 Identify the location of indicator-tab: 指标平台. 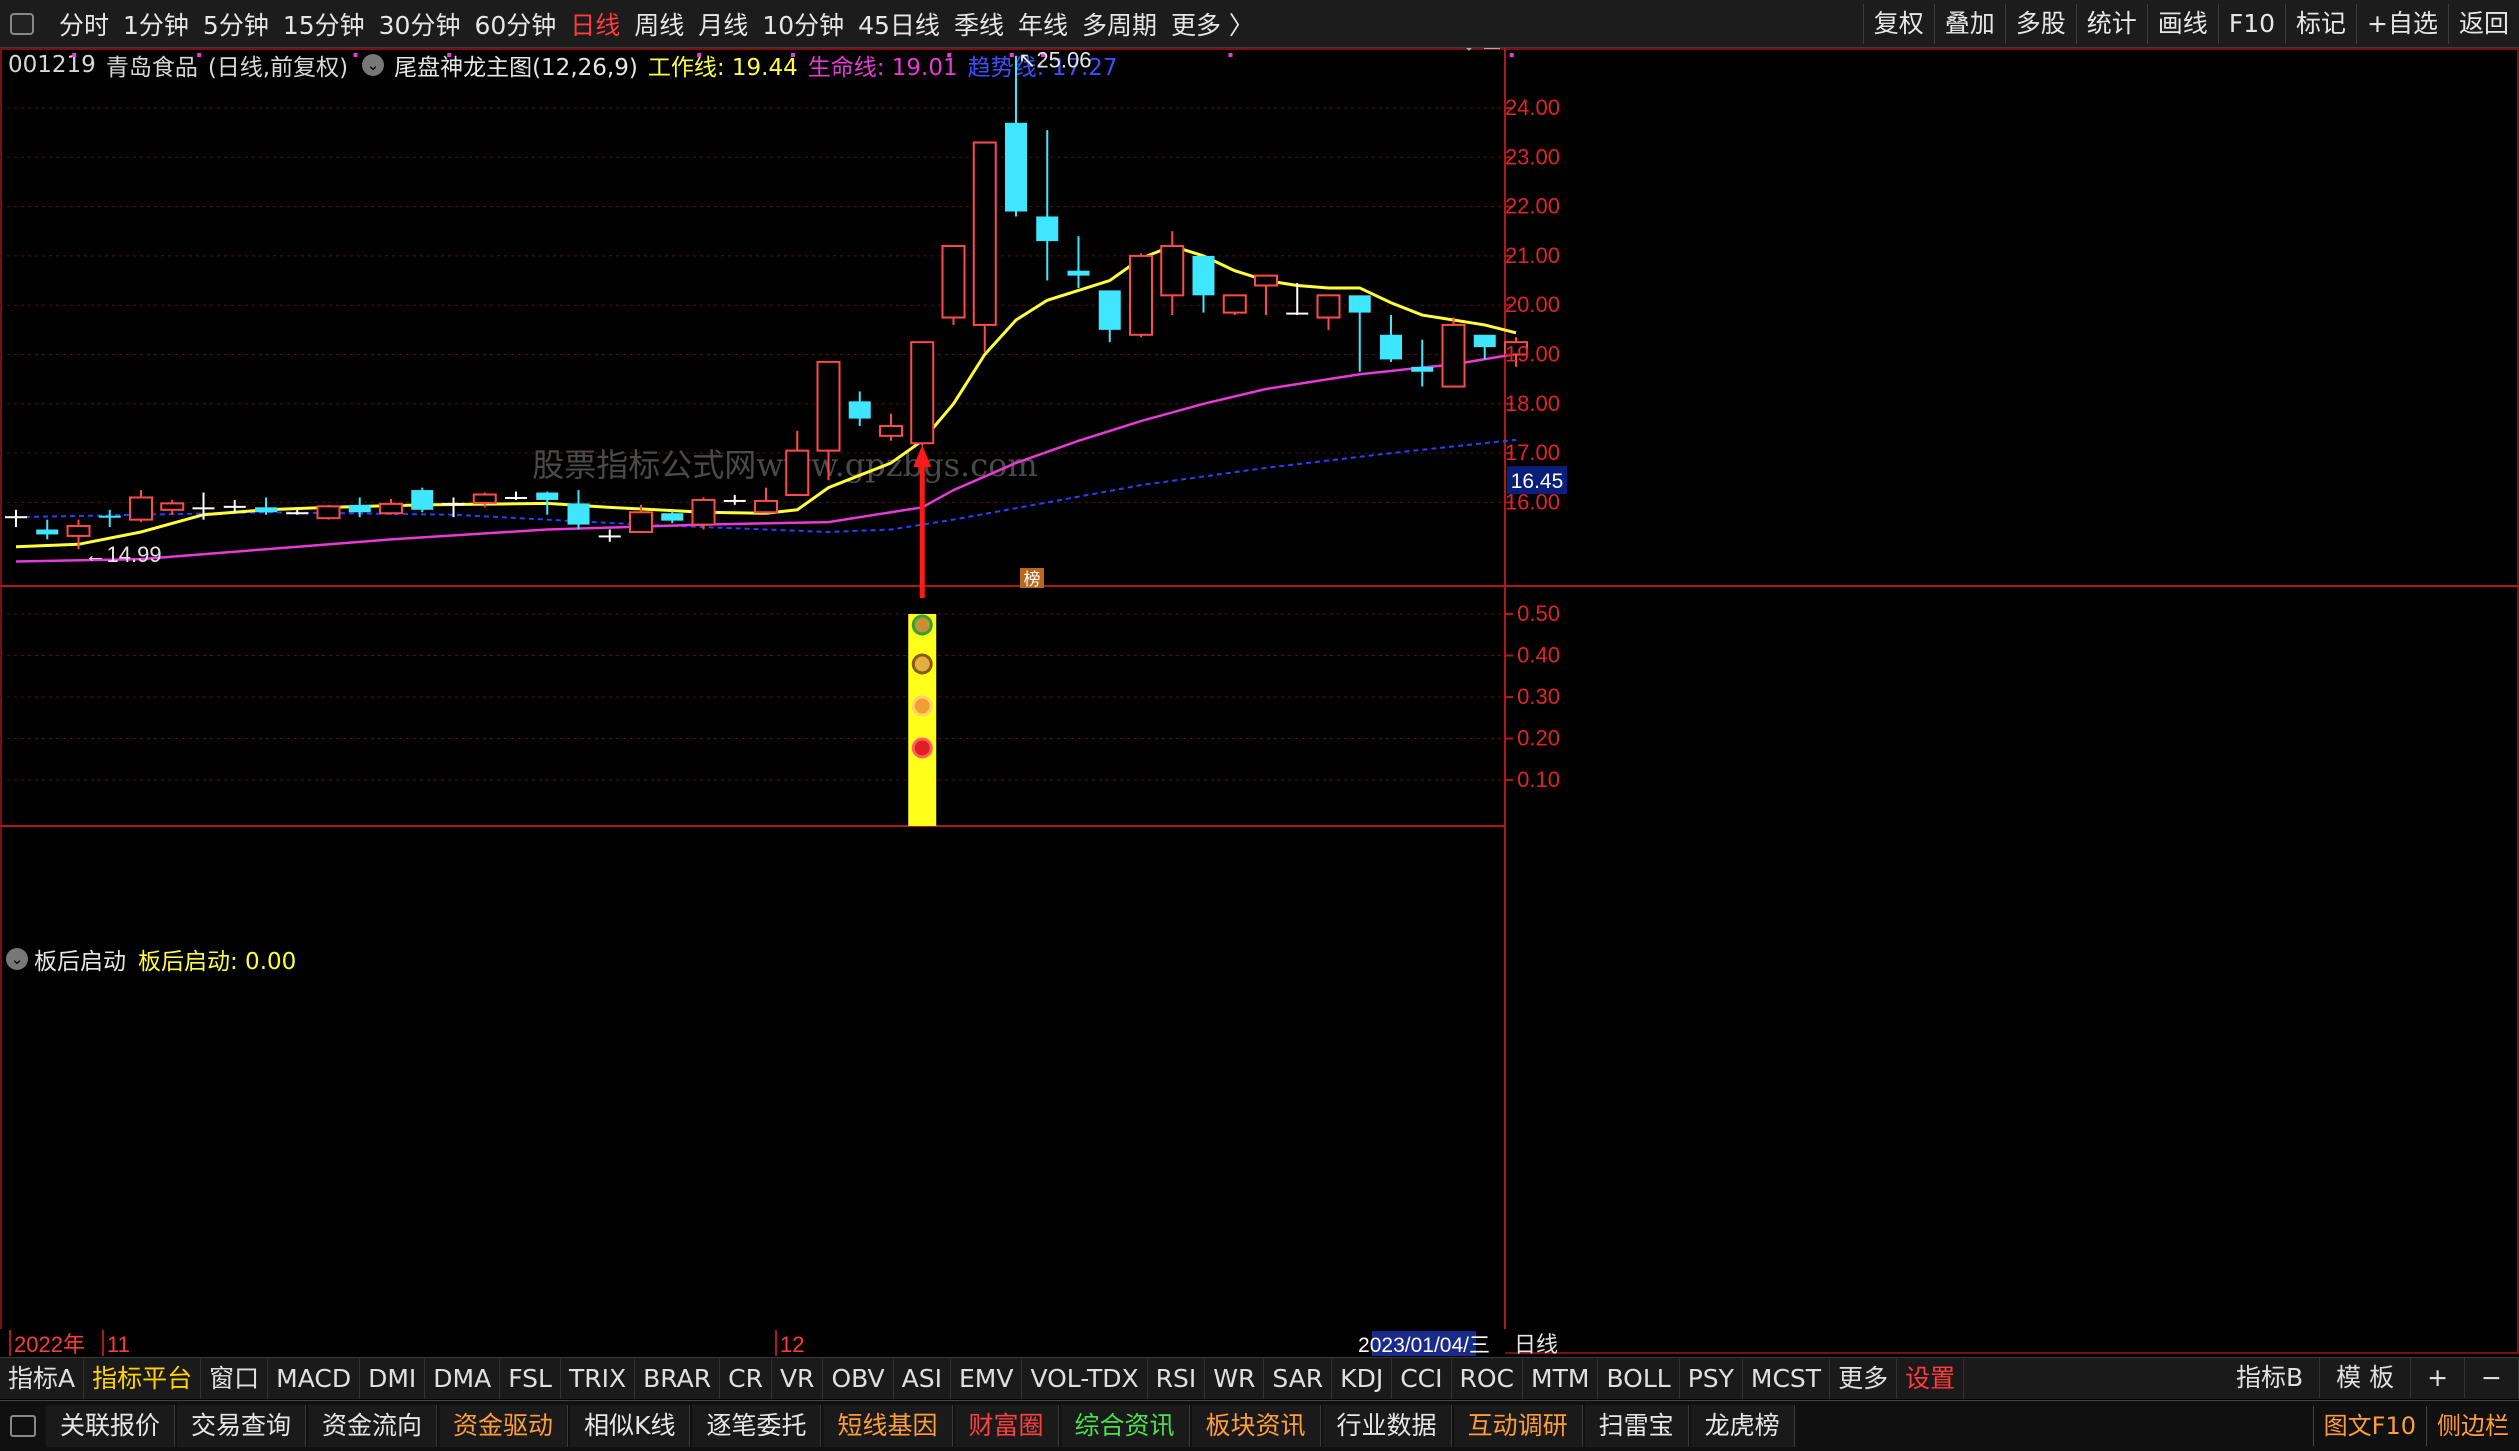
(143, 1378).